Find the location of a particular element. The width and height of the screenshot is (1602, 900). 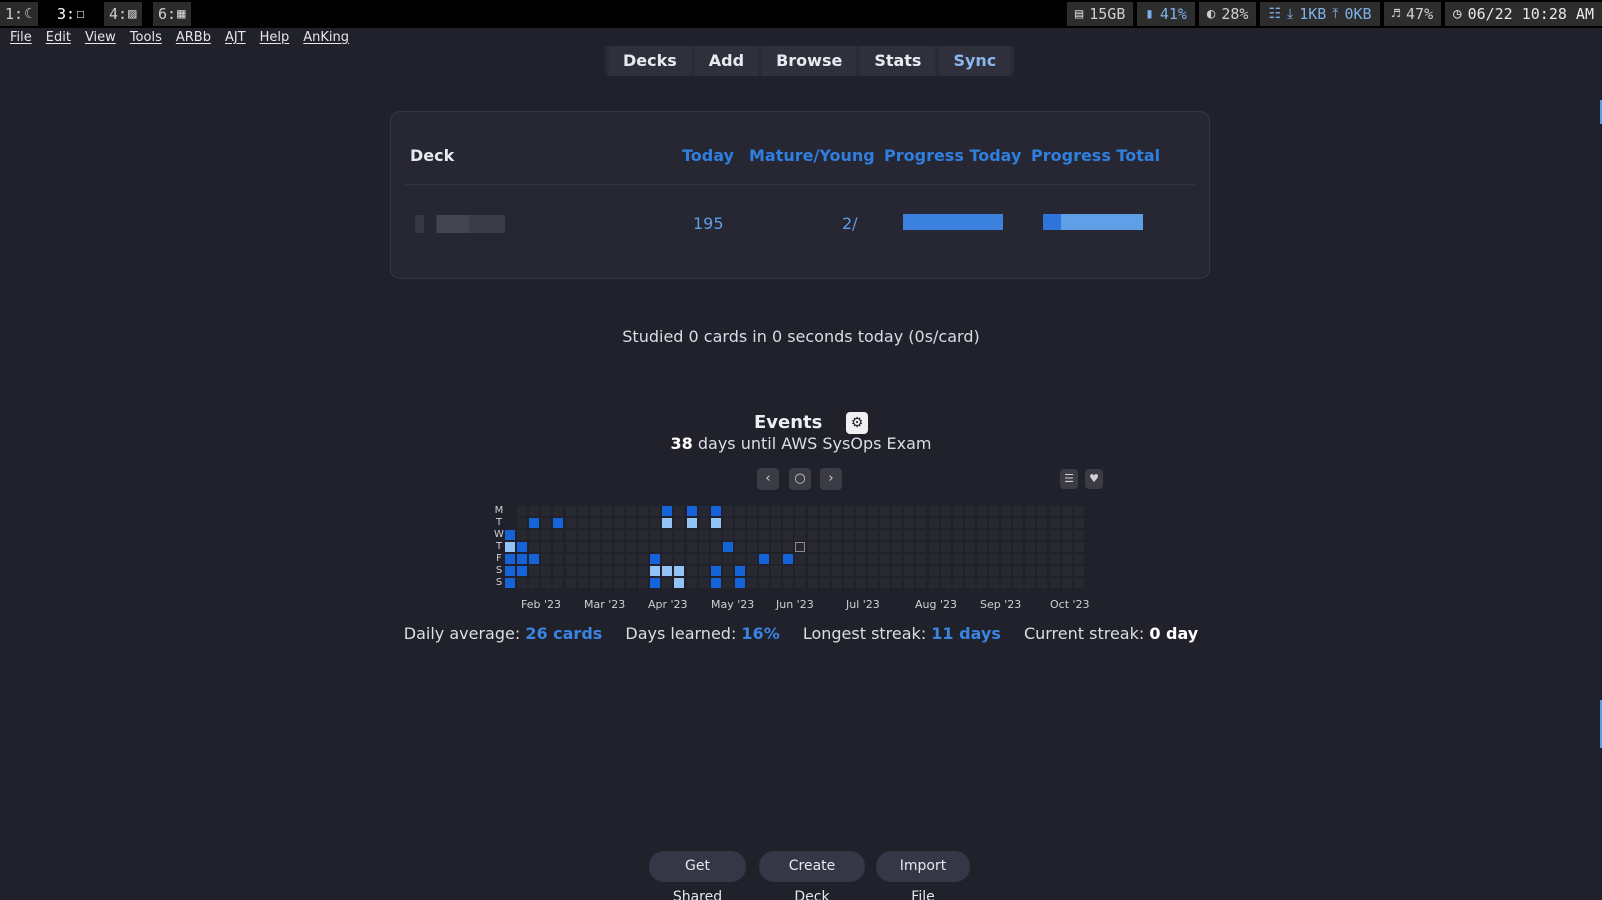

nav-browse-button: Browse is located at coordinates (809, 61).